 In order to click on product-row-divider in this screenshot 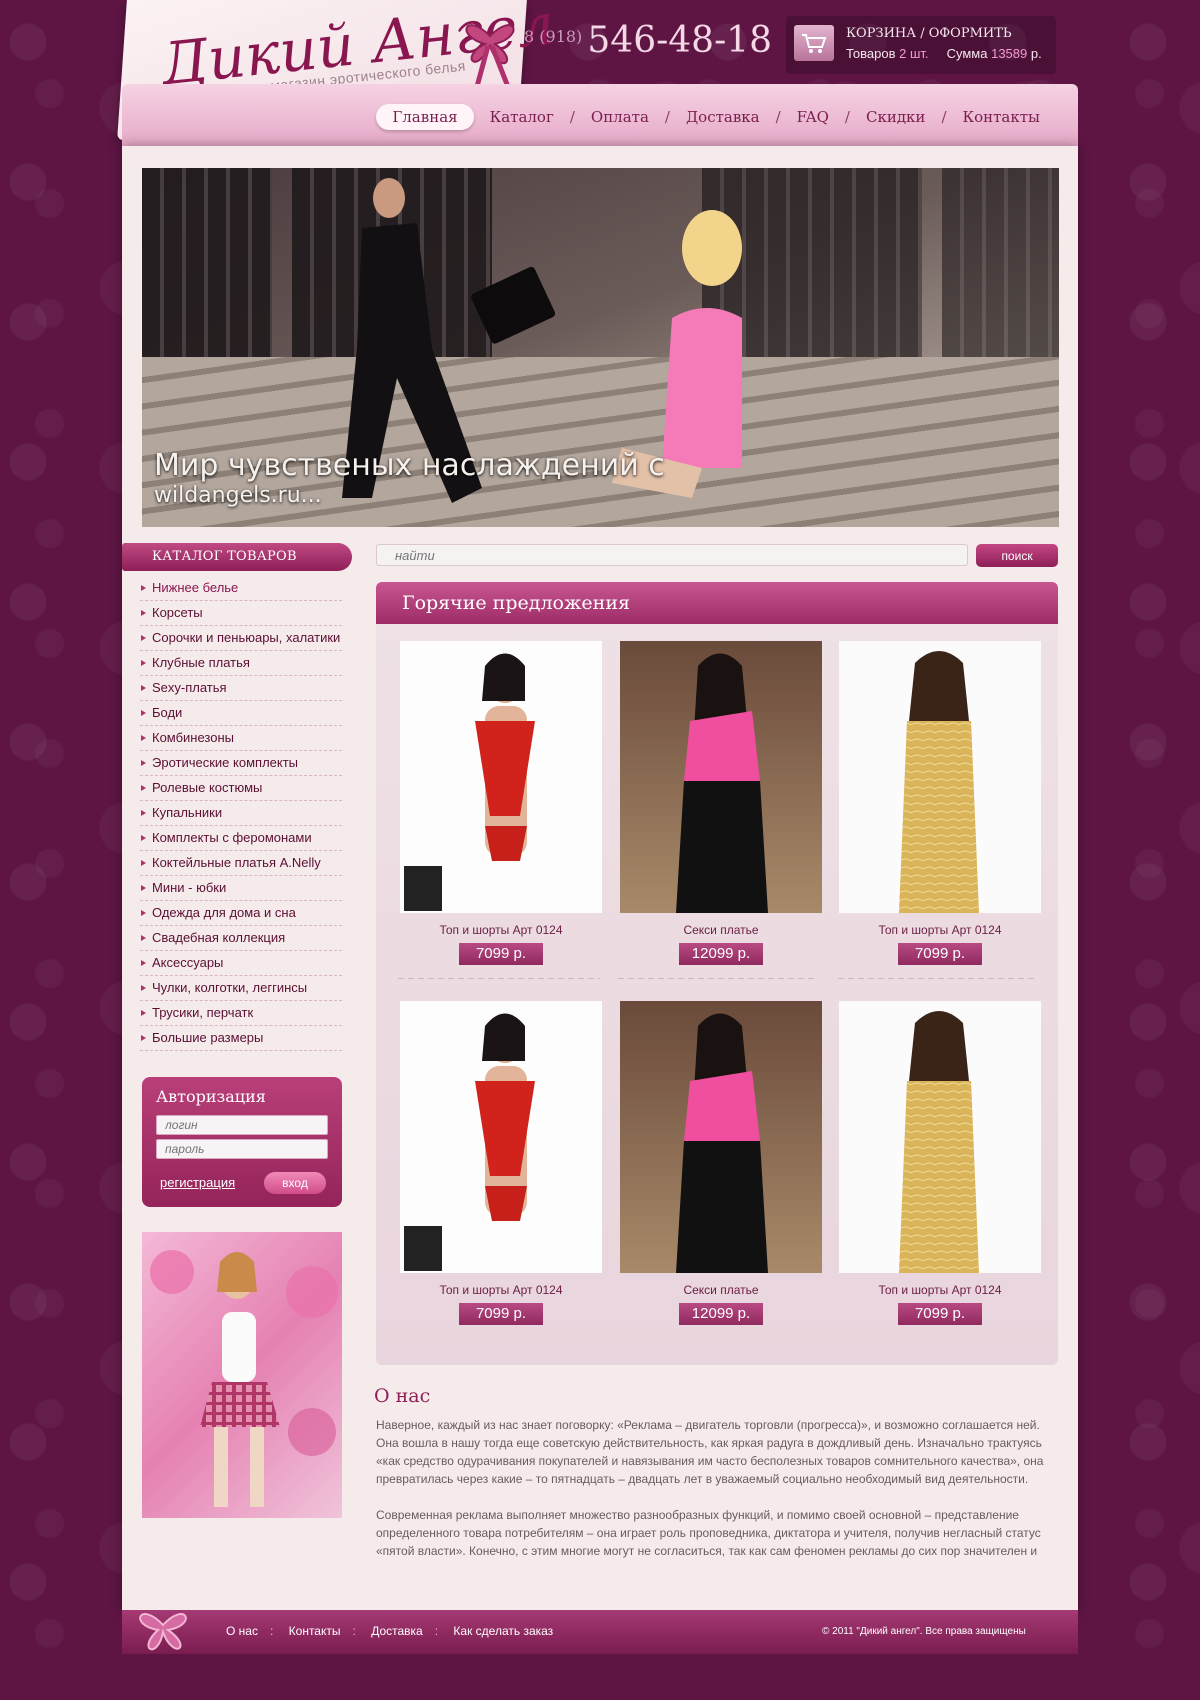, I will do `click(718, 978)`.